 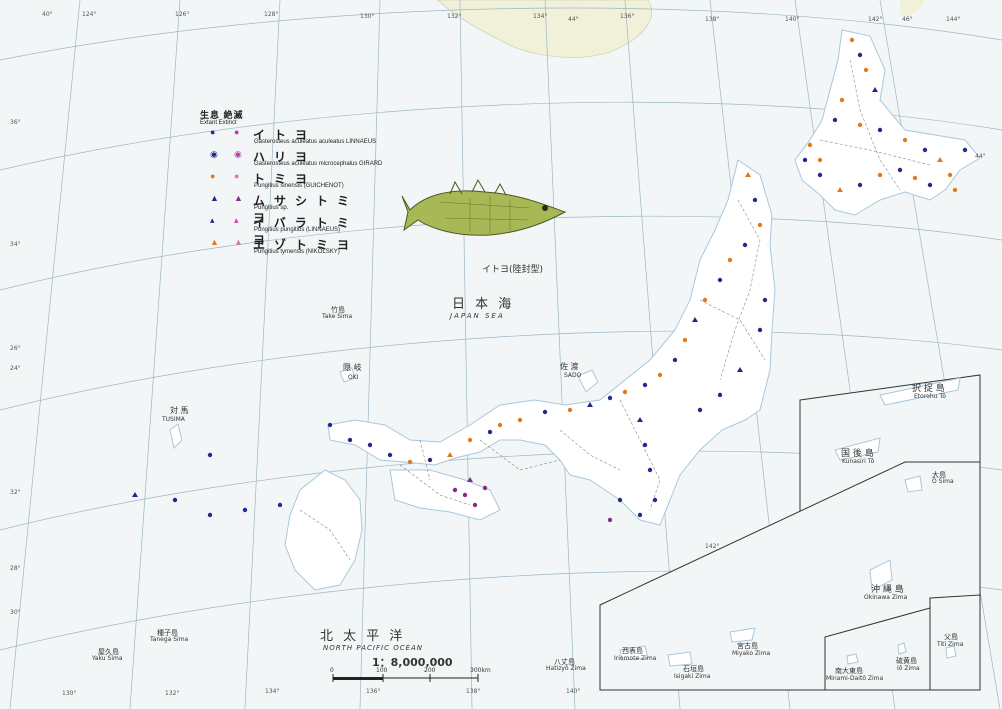 I want to click on lon-label: 144°, so click(x=953, y=19).